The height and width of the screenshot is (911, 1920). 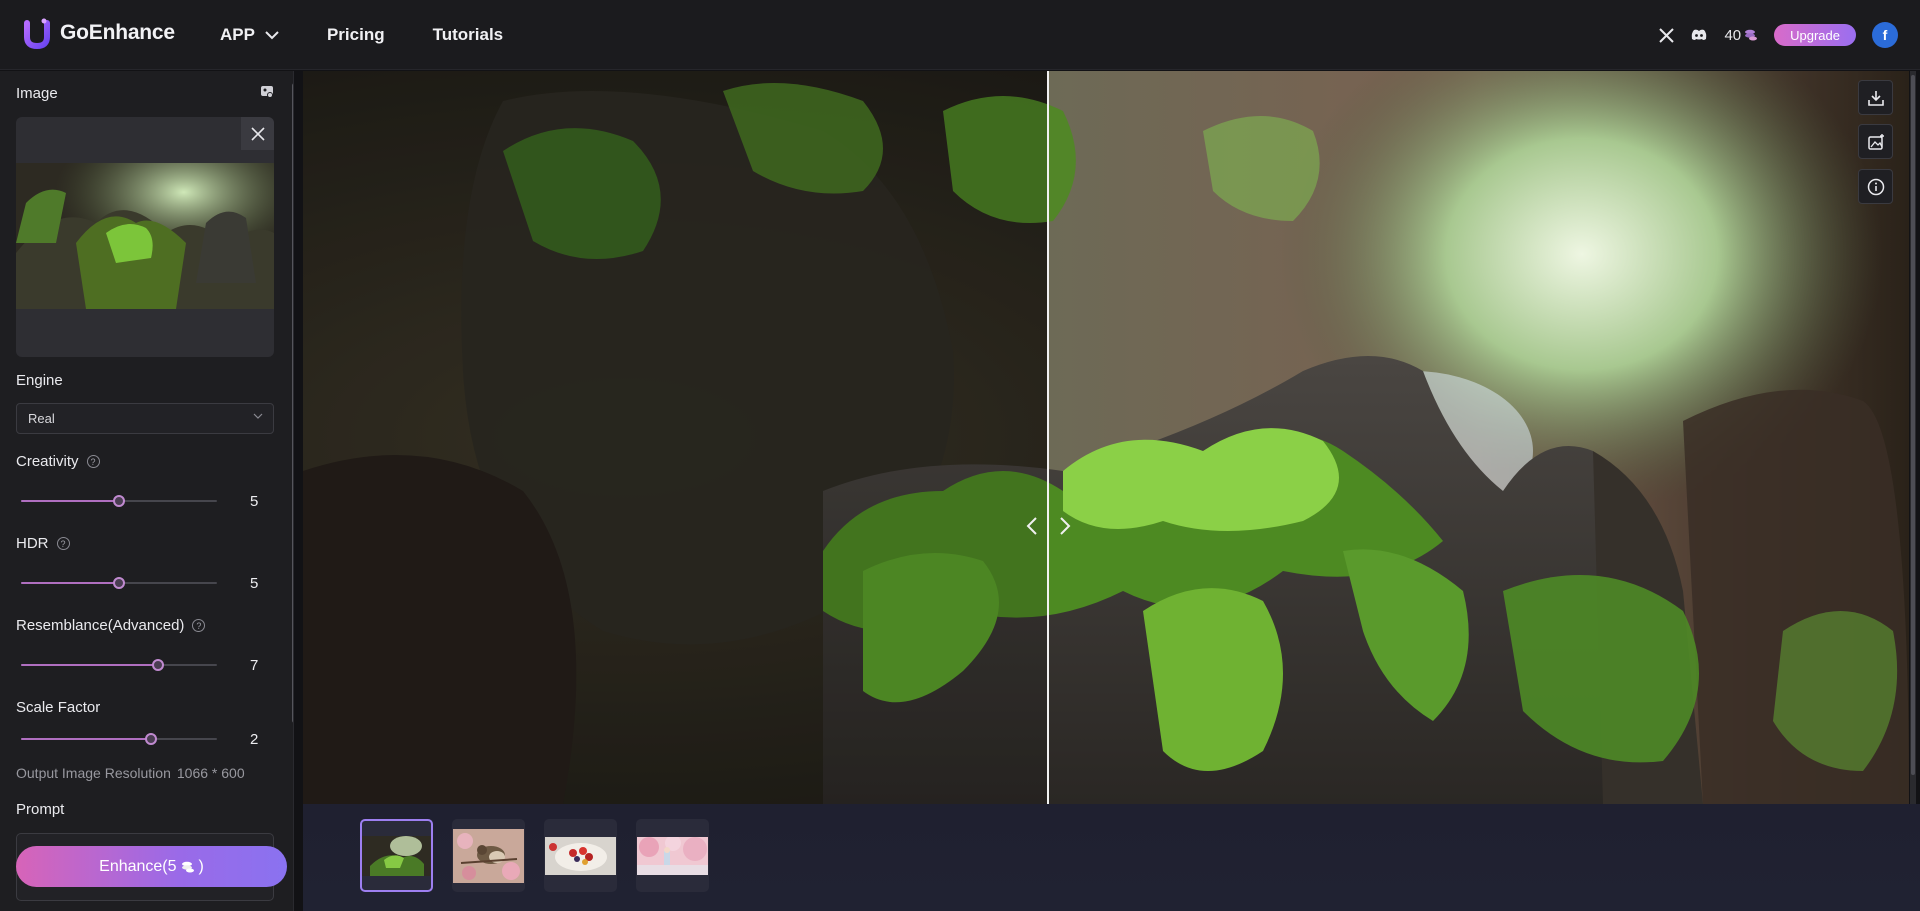 I want to click on nav-app-label: APP, so click(x=237, y=34).